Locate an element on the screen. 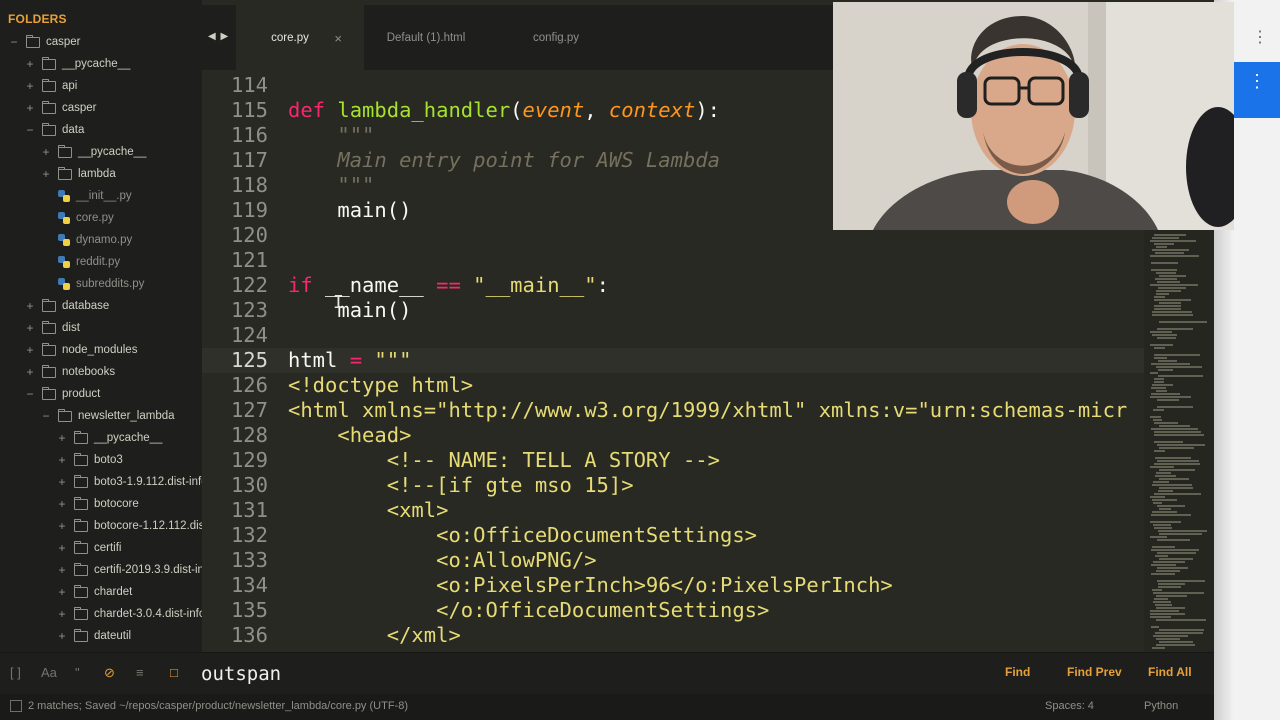 The width and height of the screenshot is (1280, 720). sidebar-folder-item: − data is located at coordinates (101, 130).